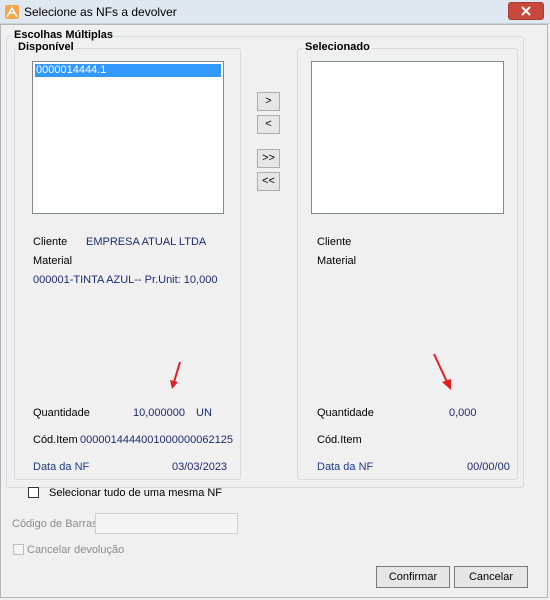  What do you see at coordinates (268, 124) in the screenshot?
I see `move-left-button: <` at bounding box center [268, 124].